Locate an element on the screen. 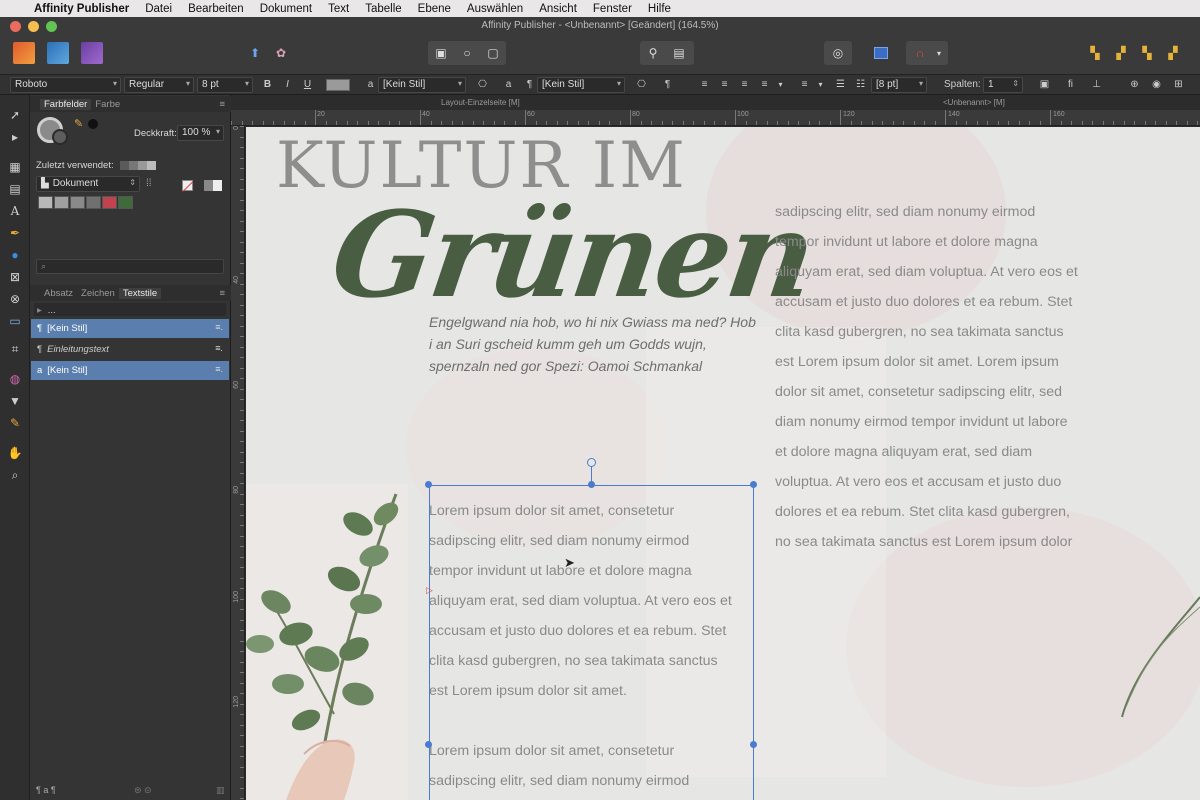 The image size is (1200, 800). photo-persona-icon is located at coordinates (92, 53).